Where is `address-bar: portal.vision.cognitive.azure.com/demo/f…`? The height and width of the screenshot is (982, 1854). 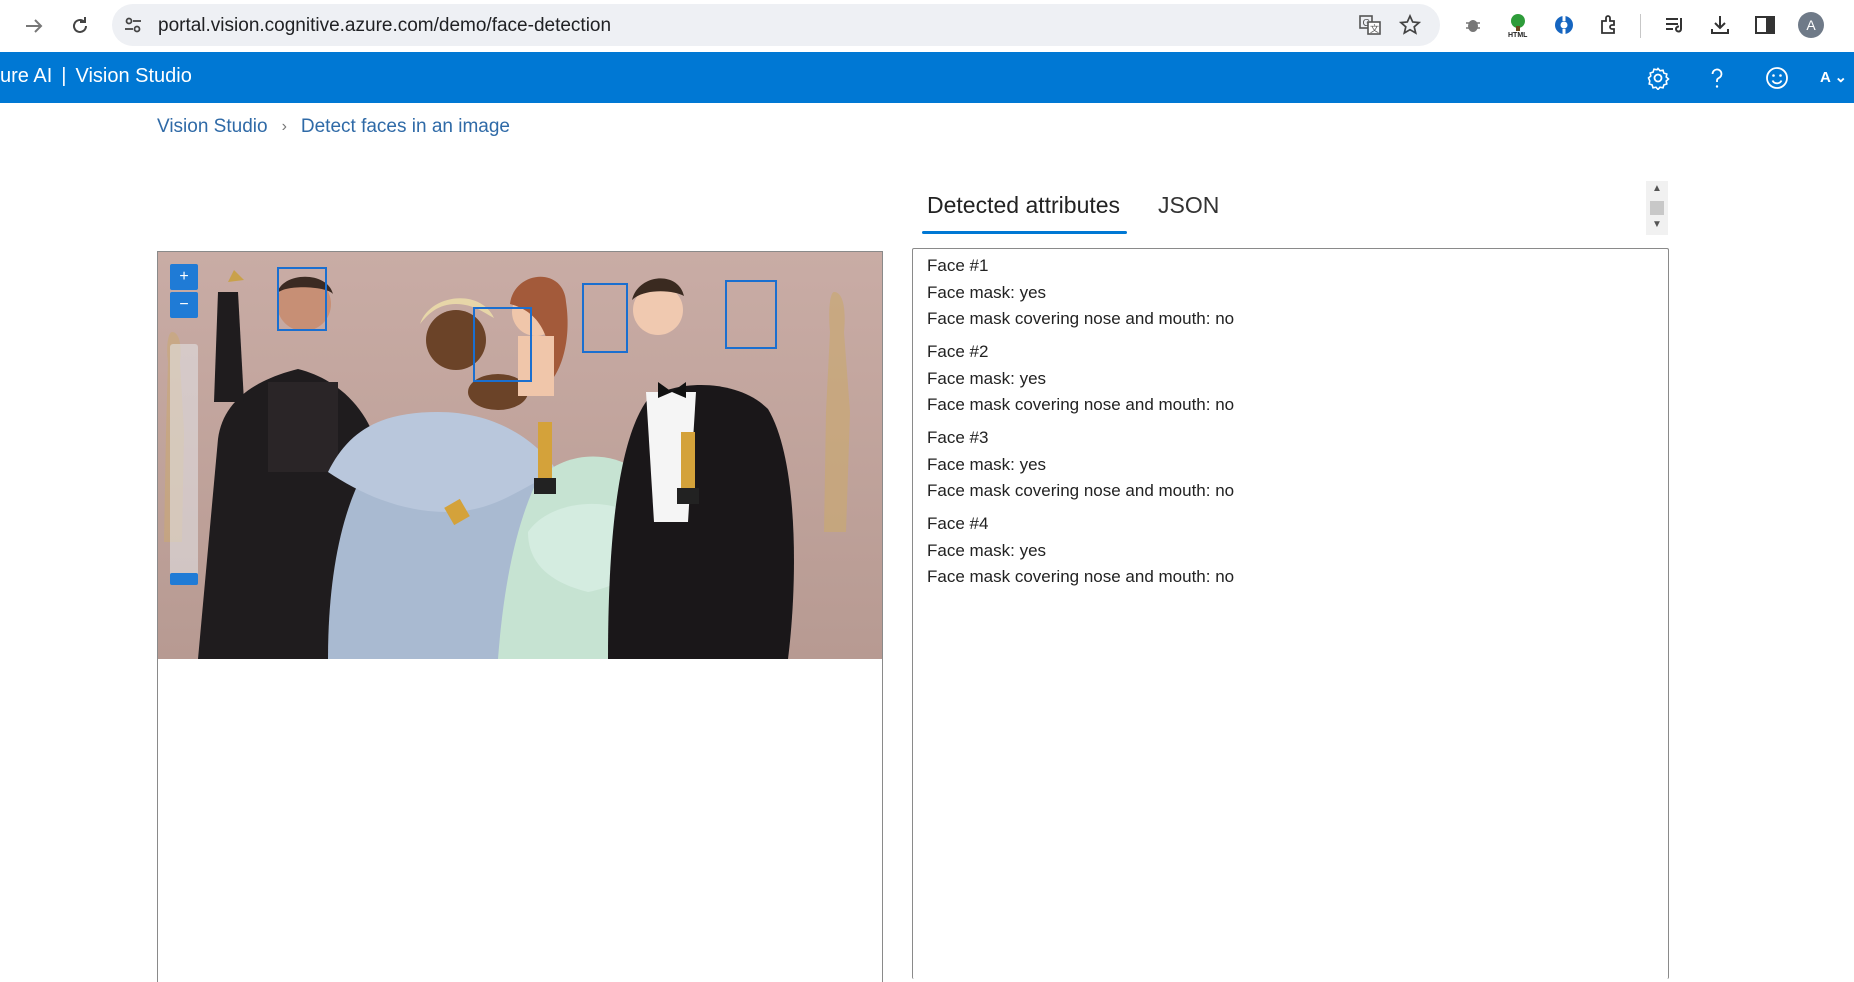
address-bar: portal.vision.cognitive.azure.com/demo/f… is located at coordinates (776, 25).